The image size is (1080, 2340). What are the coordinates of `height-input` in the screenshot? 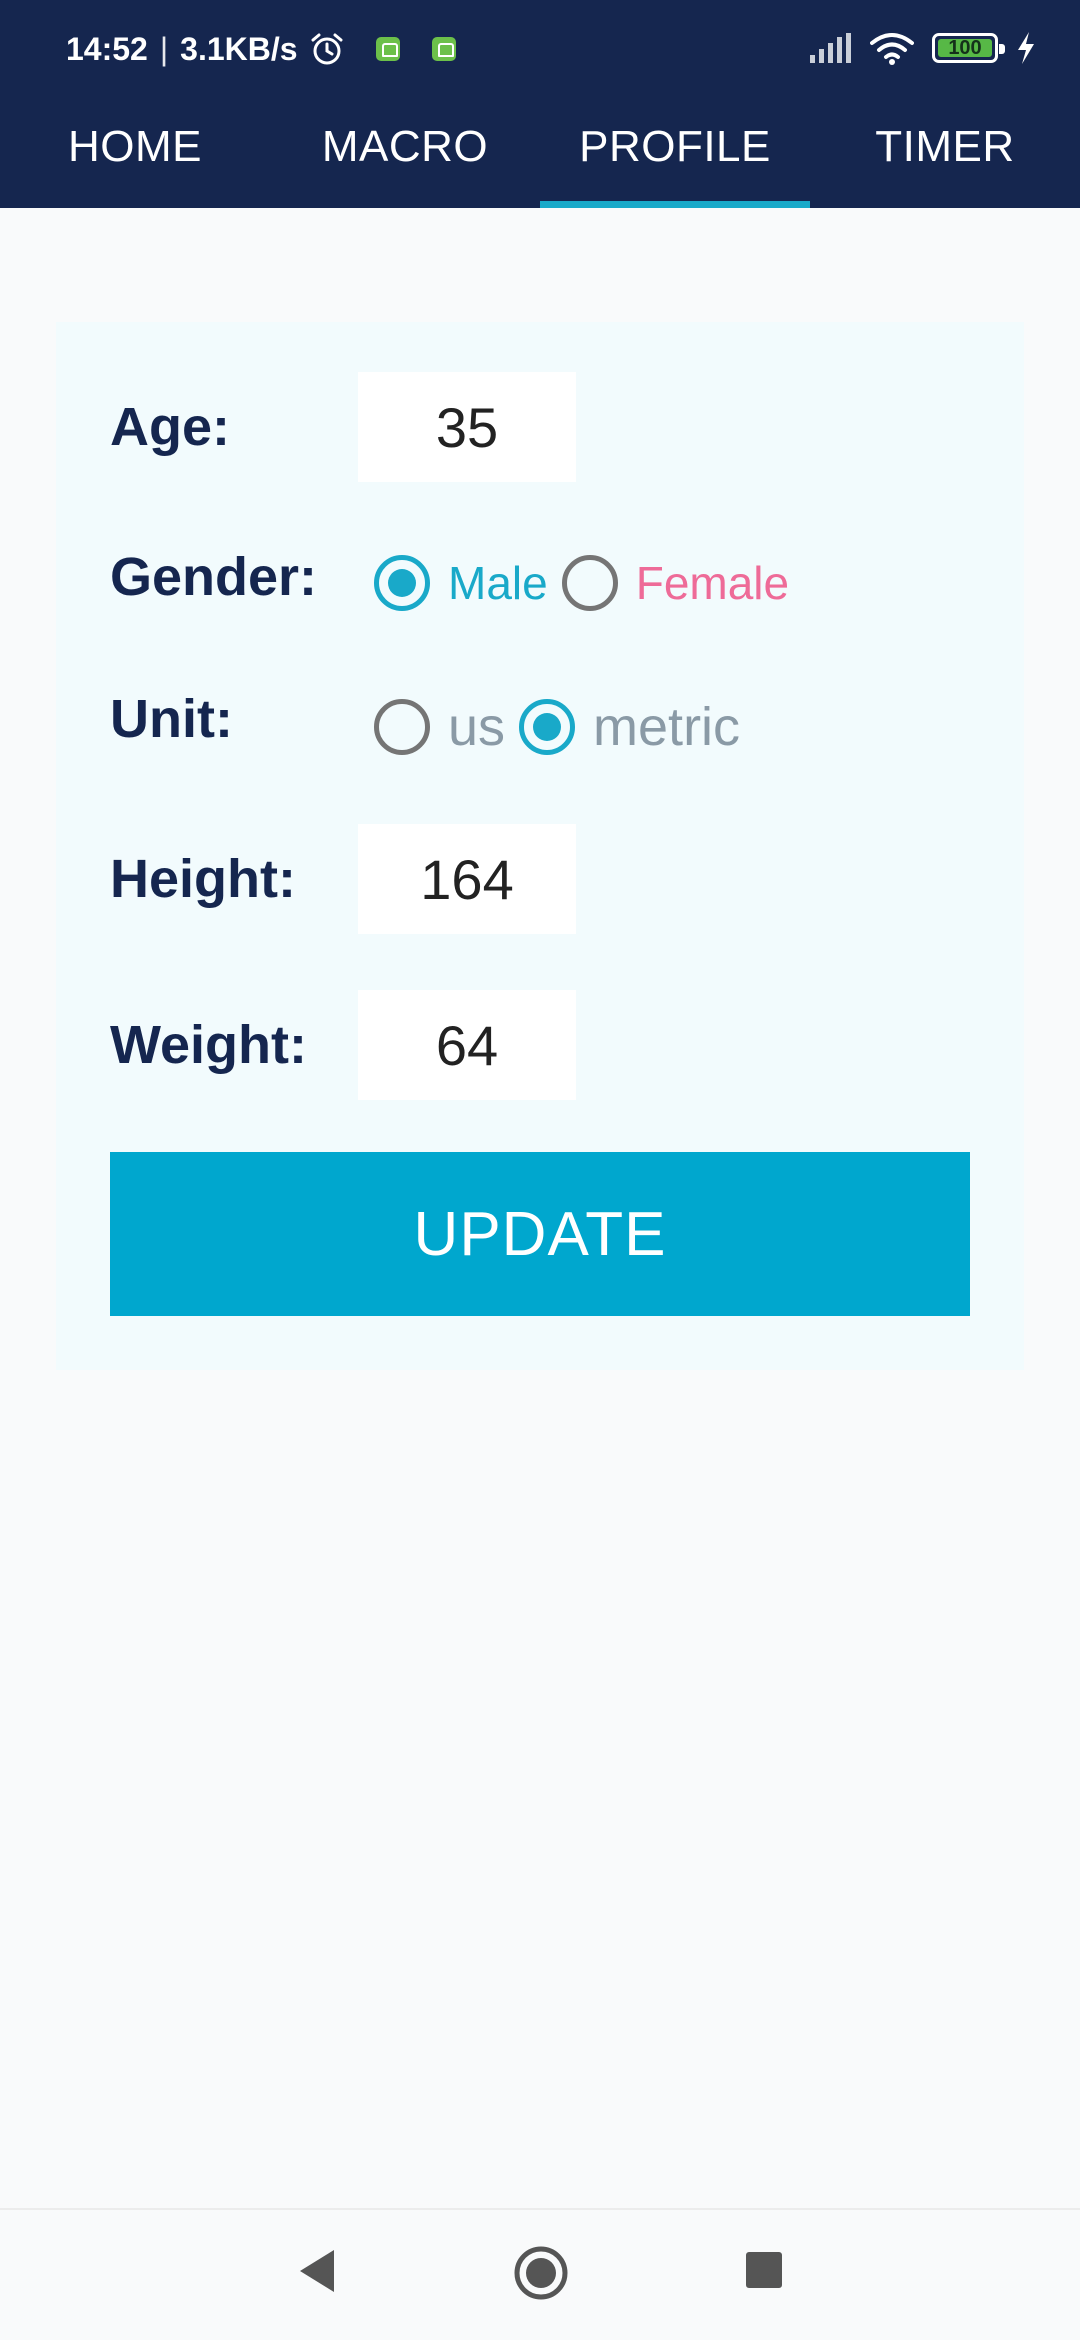 It's located at (467, 879).